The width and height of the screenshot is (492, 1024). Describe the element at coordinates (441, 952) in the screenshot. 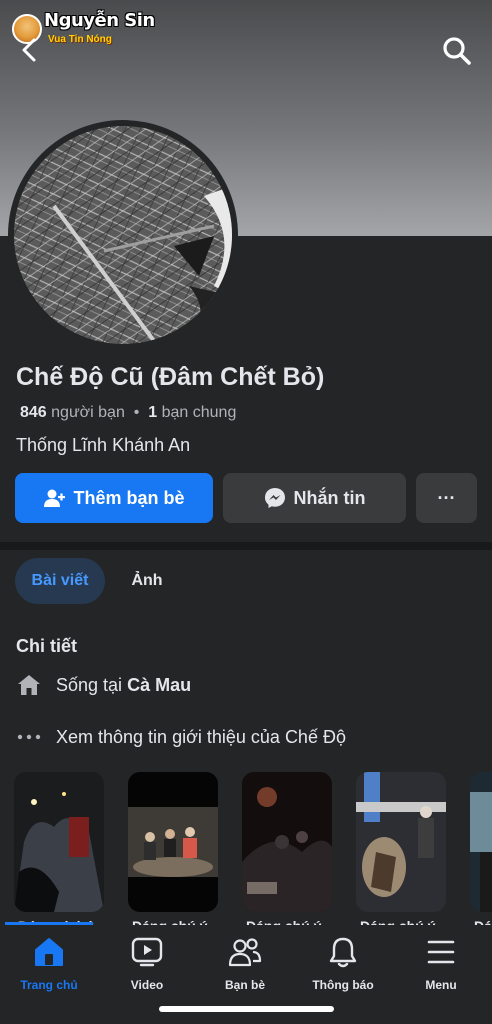

I see `menu-icon` at that location.